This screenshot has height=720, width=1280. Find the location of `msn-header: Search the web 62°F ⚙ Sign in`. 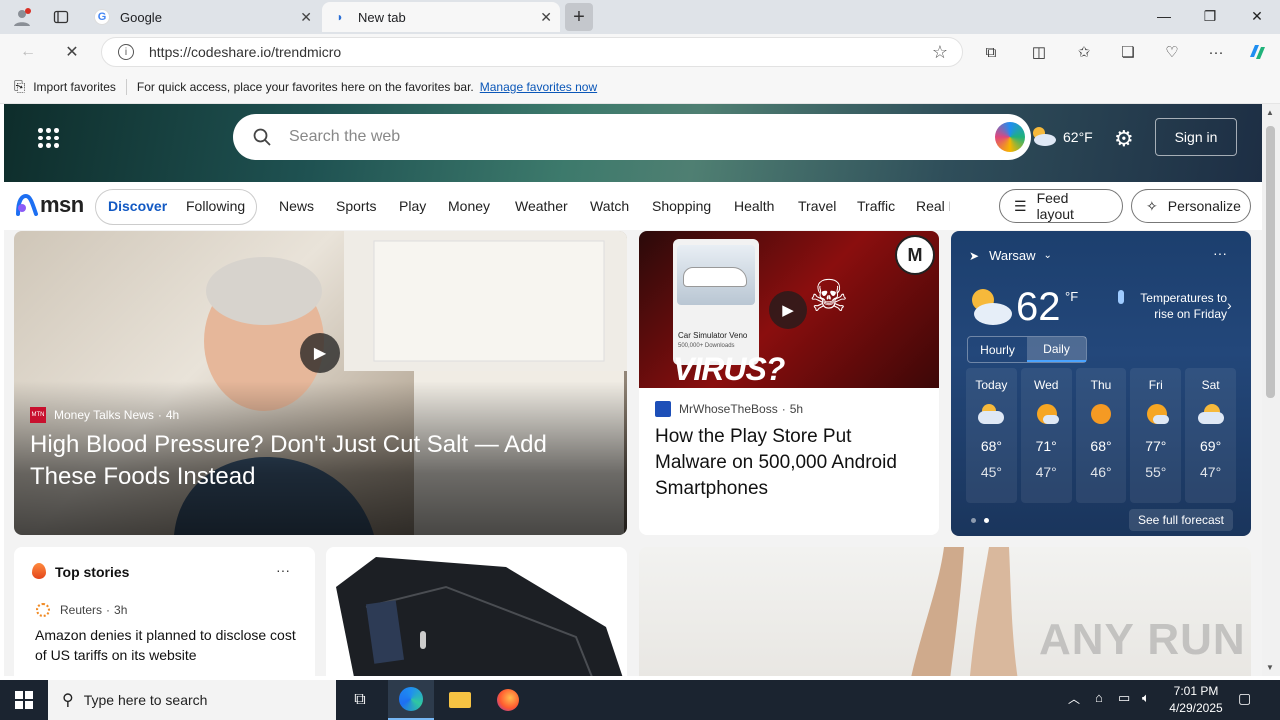

msn-header: Search the web 62°F ⚙ Sign in is located at coordinates (633, 143).